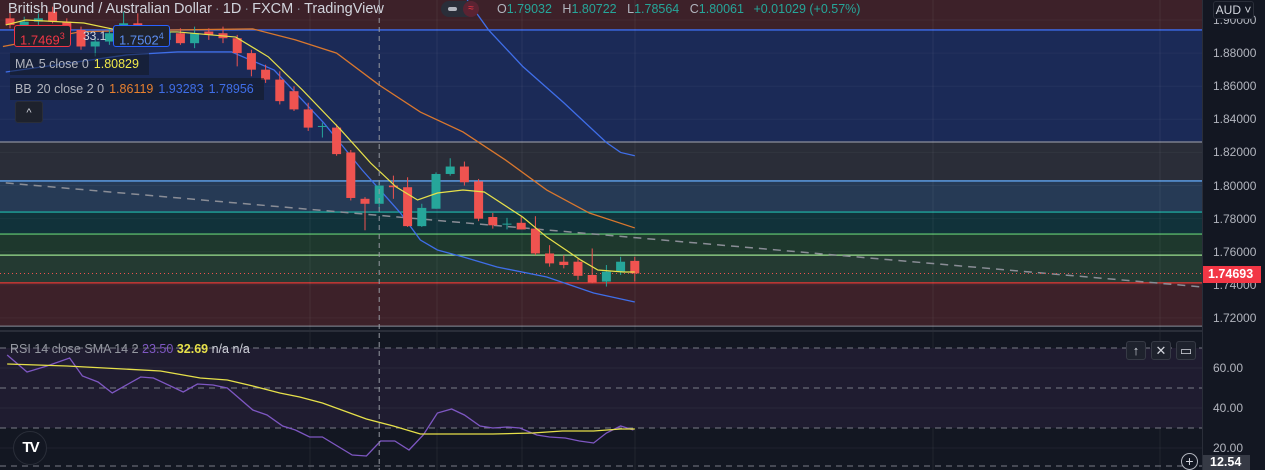 The width and height of the screenshot is (1265, 470). I want to click on buy-price: 1.7502, so click(139, 40).